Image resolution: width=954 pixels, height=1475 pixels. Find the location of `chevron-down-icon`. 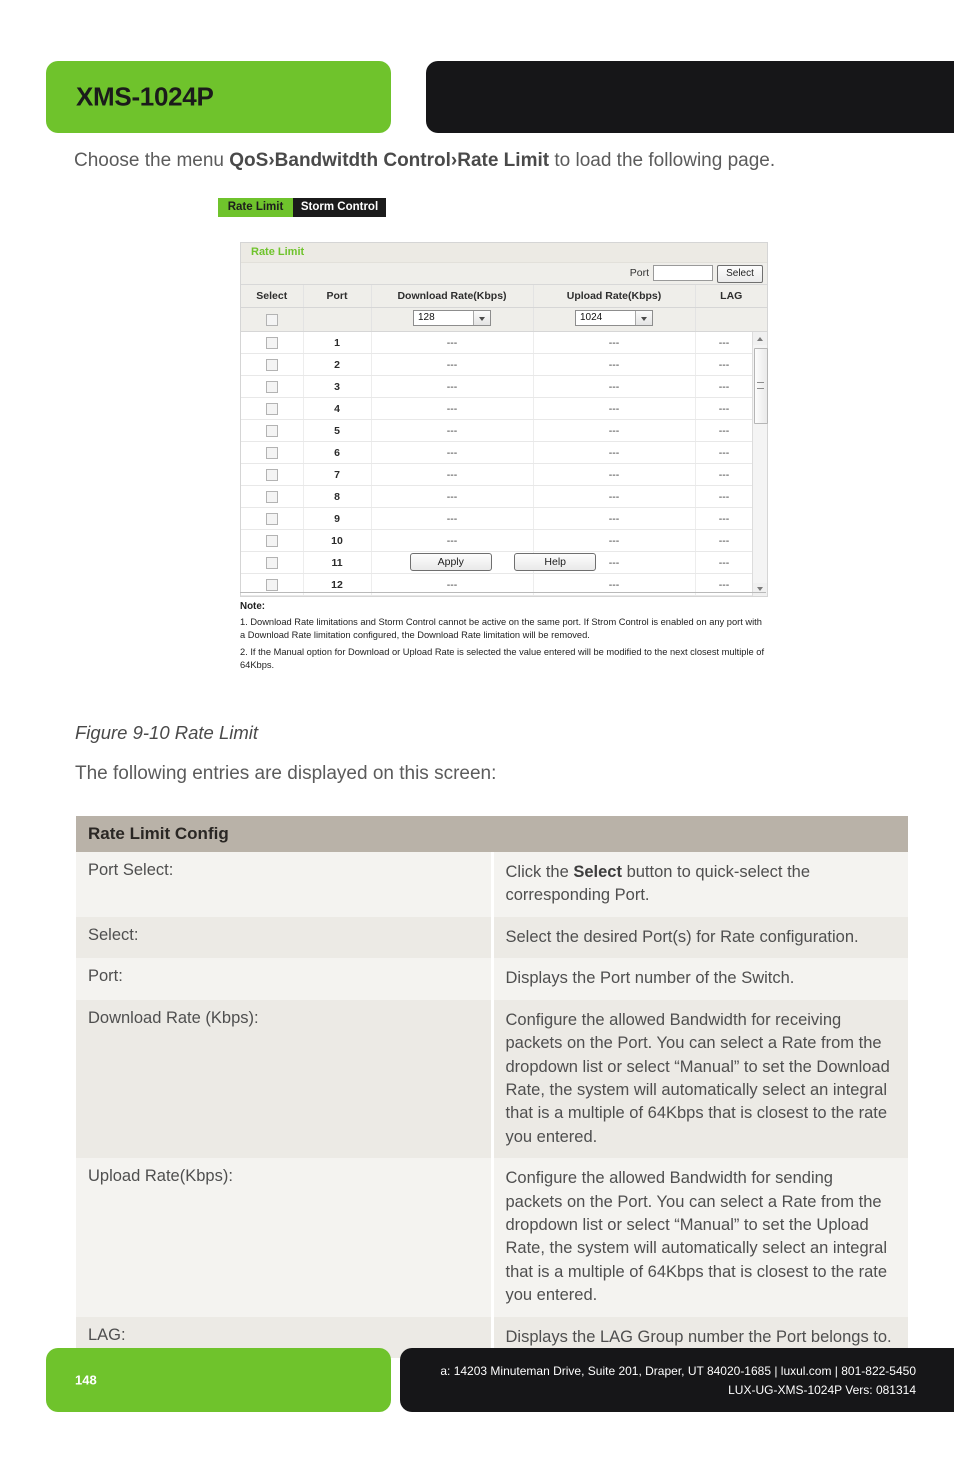

chevron-down-icon is located at coordinates (481, 318).